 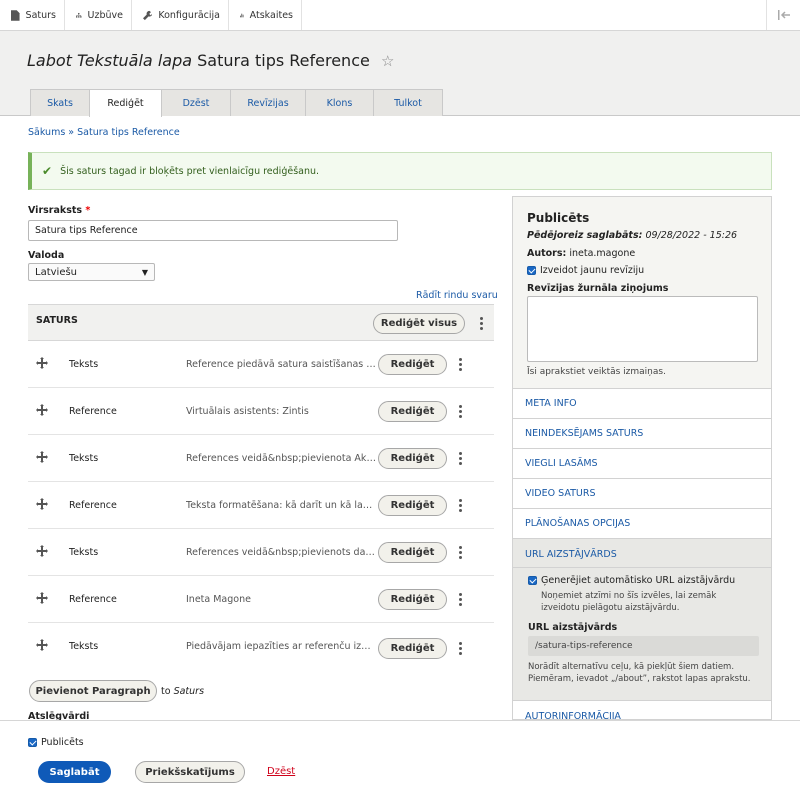 What do you see at coordinates (558, 218) in the screenshot?
I see `published-status: Publicēts` at bounding box center [558, 218].